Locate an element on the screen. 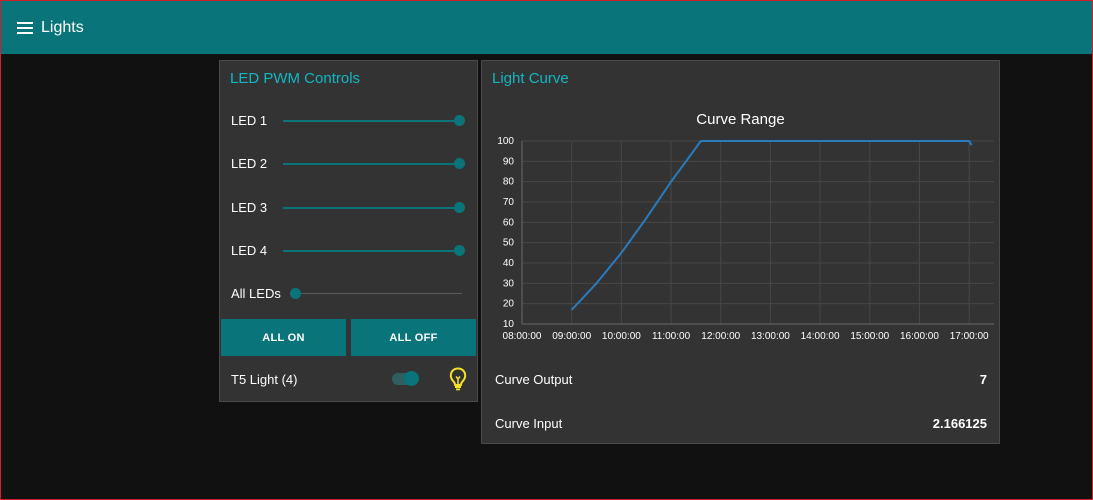 This screenshot has width=1093, height=500. x-tick-label: 17:00:00 is located at coordinates (969, 336).